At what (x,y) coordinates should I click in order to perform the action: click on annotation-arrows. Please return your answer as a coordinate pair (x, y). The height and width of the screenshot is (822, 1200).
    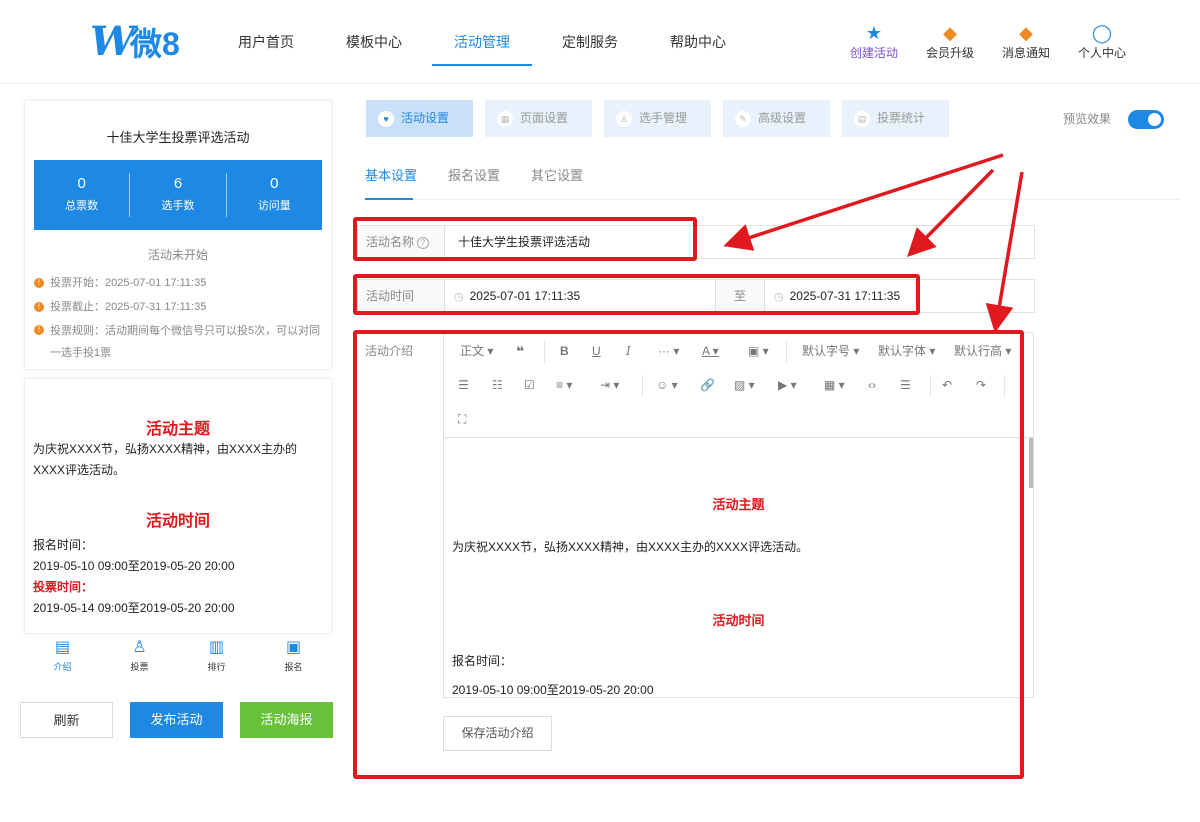
    Looking at the image, I should click on (873, 243).